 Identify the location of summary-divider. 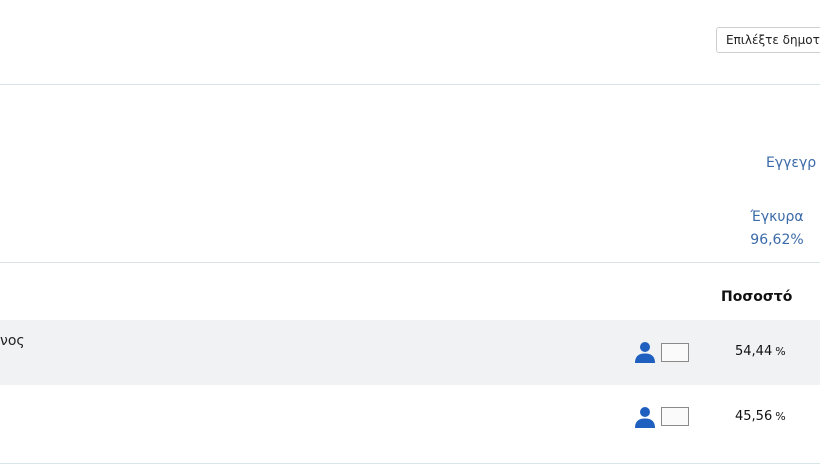
(410, 262).